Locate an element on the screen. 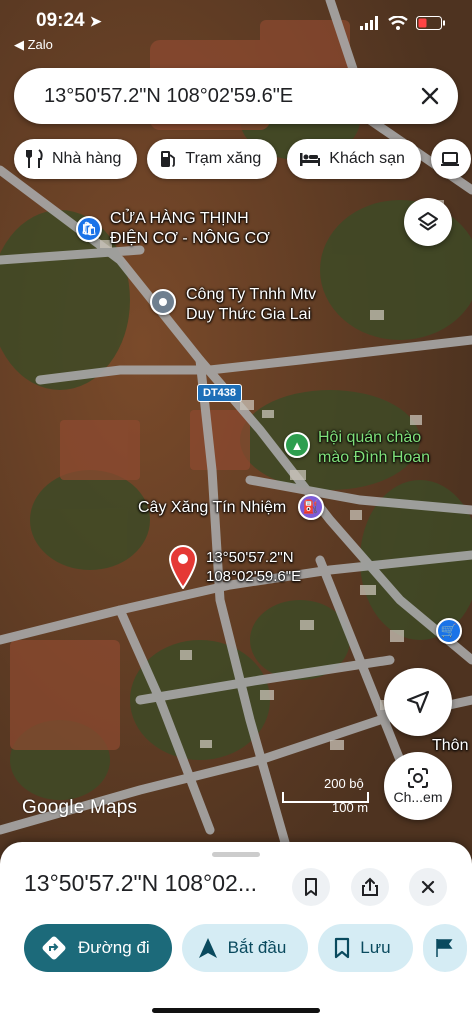 The width and height of the screenshot is (472, 1024). my-location-button is located at coordinates (418, 702).